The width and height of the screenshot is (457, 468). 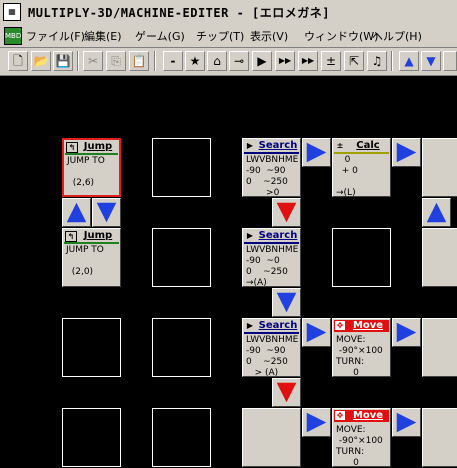 What do you see at coordinates (262, 61) in the screenshot?
I see `play-chip-icon: ▶` at bounding box center [262, 61].